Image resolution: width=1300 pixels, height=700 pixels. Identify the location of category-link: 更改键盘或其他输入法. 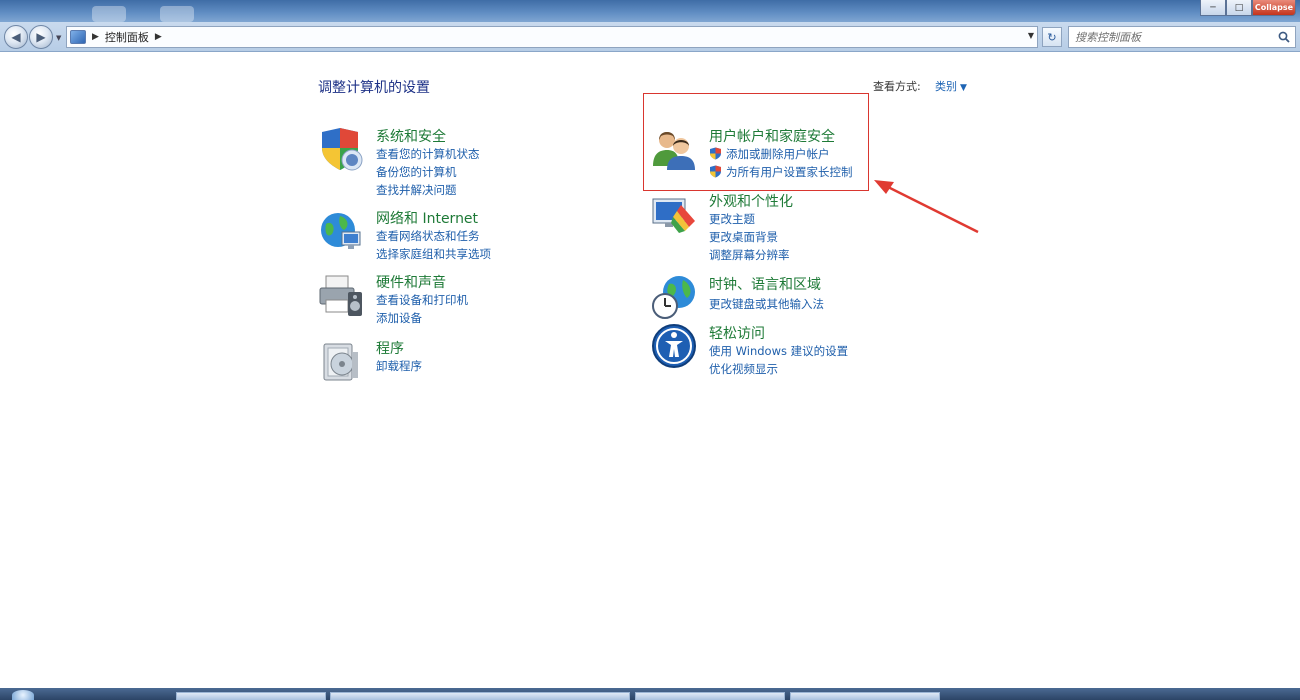
(766, 304).